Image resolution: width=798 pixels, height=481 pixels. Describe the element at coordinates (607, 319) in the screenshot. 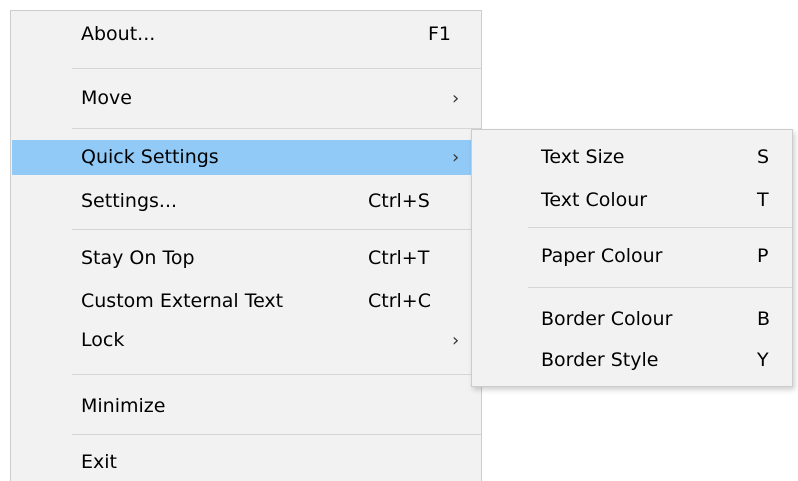

I see `menu-item-label: Border Colour` at that location.